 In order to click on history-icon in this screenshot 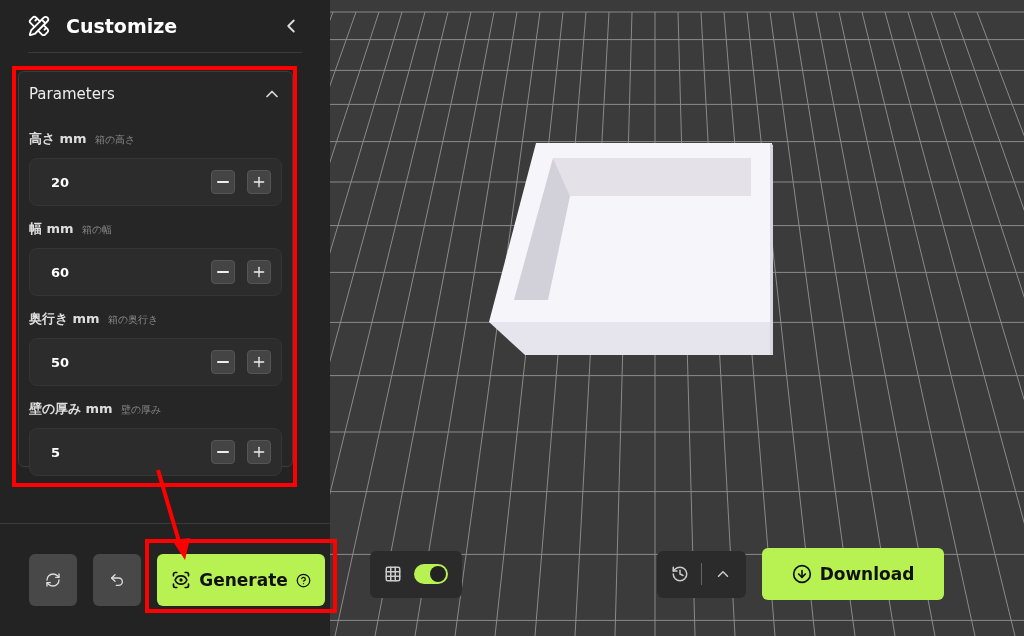, I will do `click(680, 574)`.